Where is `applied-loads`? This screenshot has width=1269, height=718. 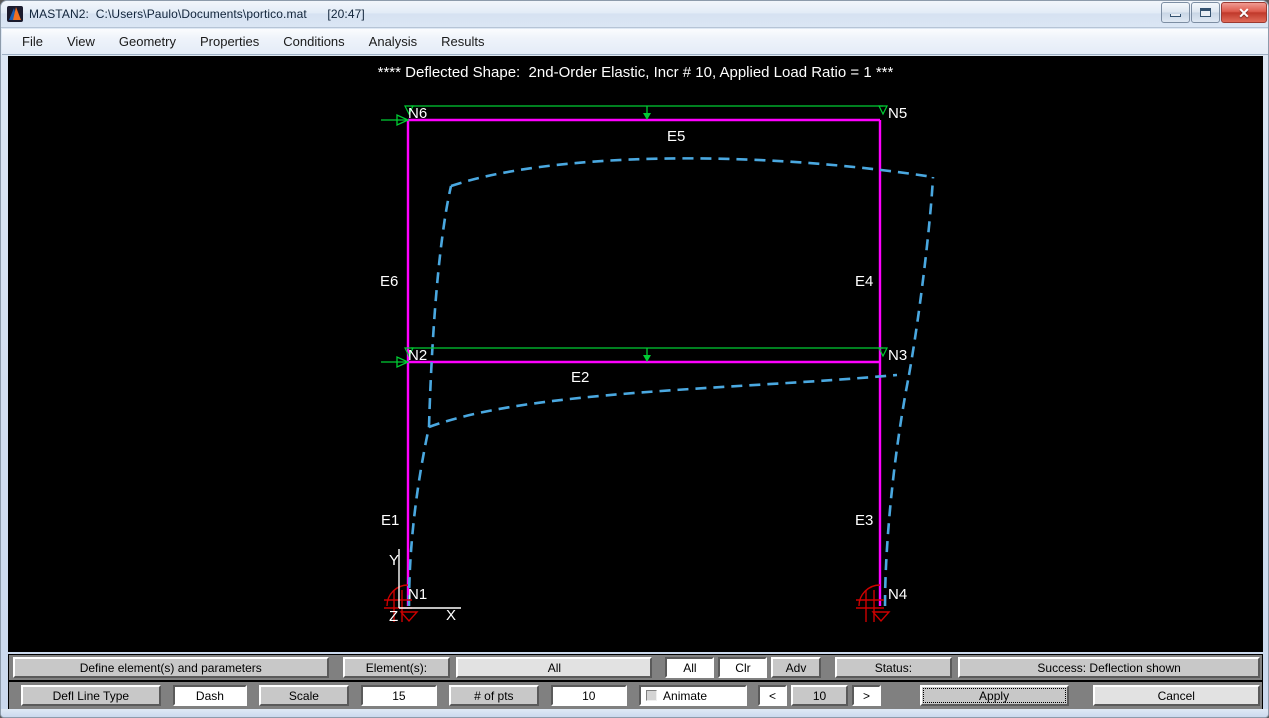
applied-loads is located at coordinates (634, 237).